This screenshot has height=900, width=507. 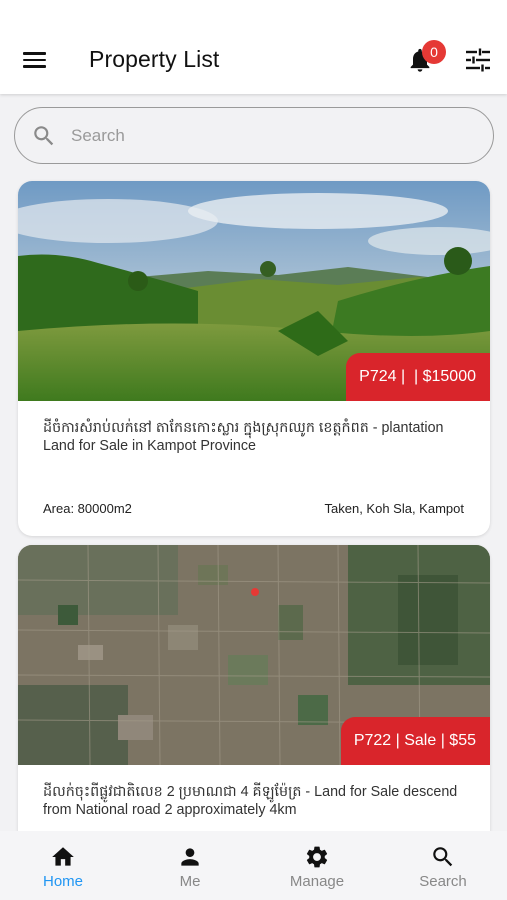 I want to click on nav-home: Home, so click(x=63, y=865).